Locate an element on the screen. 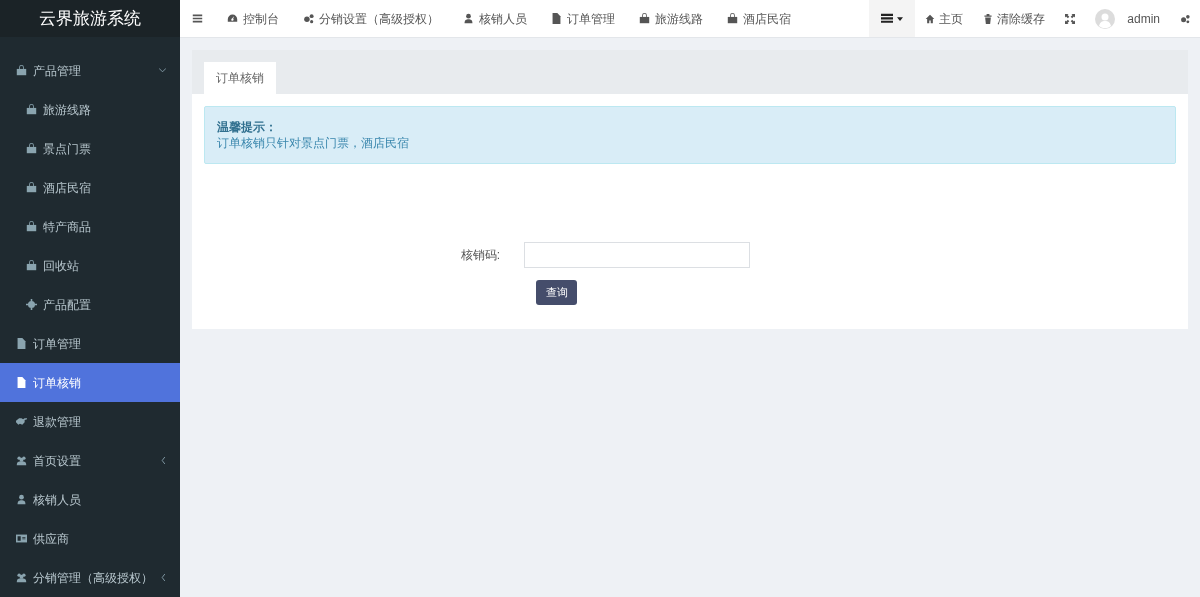 This screenshot has height=597, width=1200. avatar-icon is located at coordinates (1105, 18).